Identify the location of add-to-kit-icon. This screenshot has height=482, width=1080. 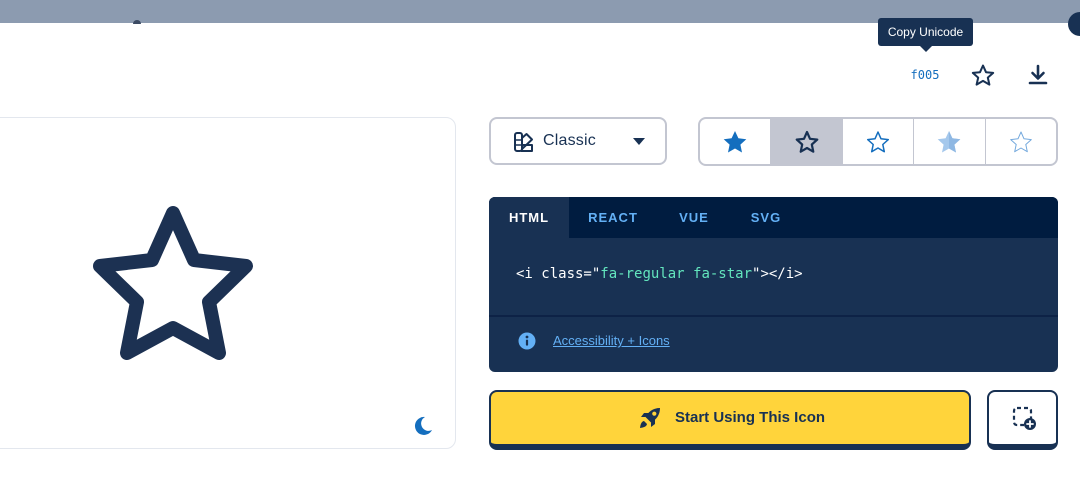
(1024, 418).